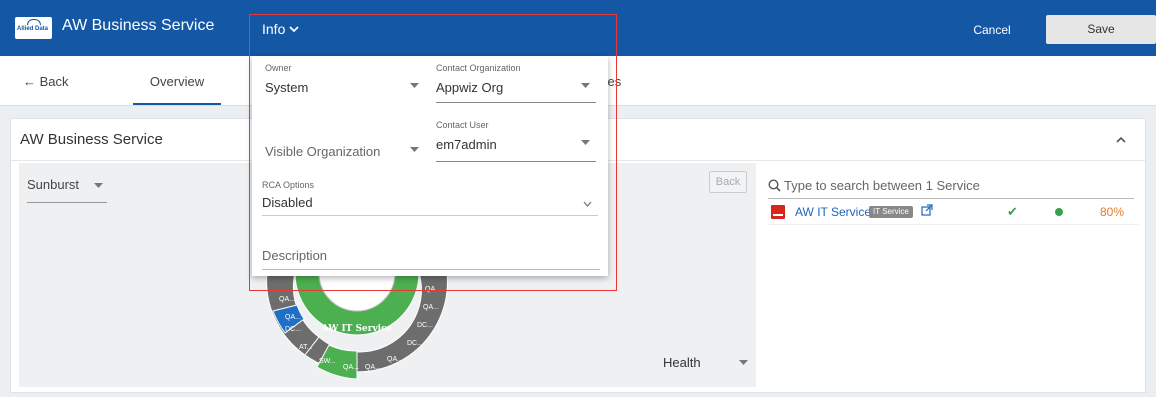 The image size is (1156, 397). Describe the element at coordinates (34, 22) in the screenshot. I see `logo-arc-icon` at that location.